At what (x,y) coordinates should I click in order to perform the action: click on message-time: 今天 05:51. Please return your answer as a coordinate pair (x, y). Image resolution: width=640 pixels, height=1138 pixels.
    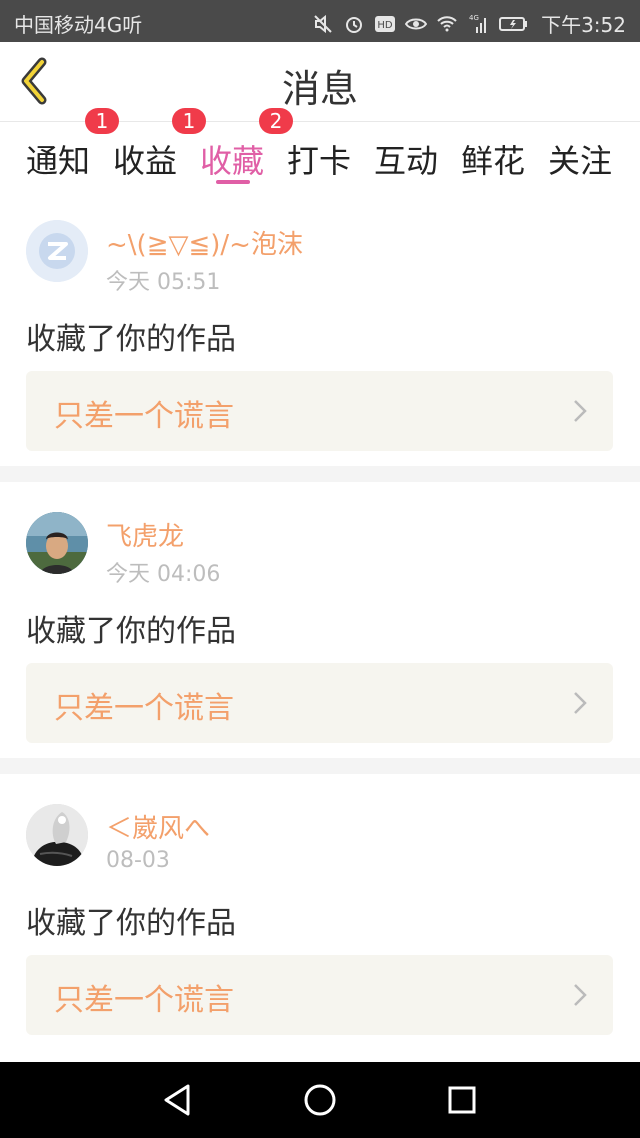
    Looking at the image, I should click on (163, 282).